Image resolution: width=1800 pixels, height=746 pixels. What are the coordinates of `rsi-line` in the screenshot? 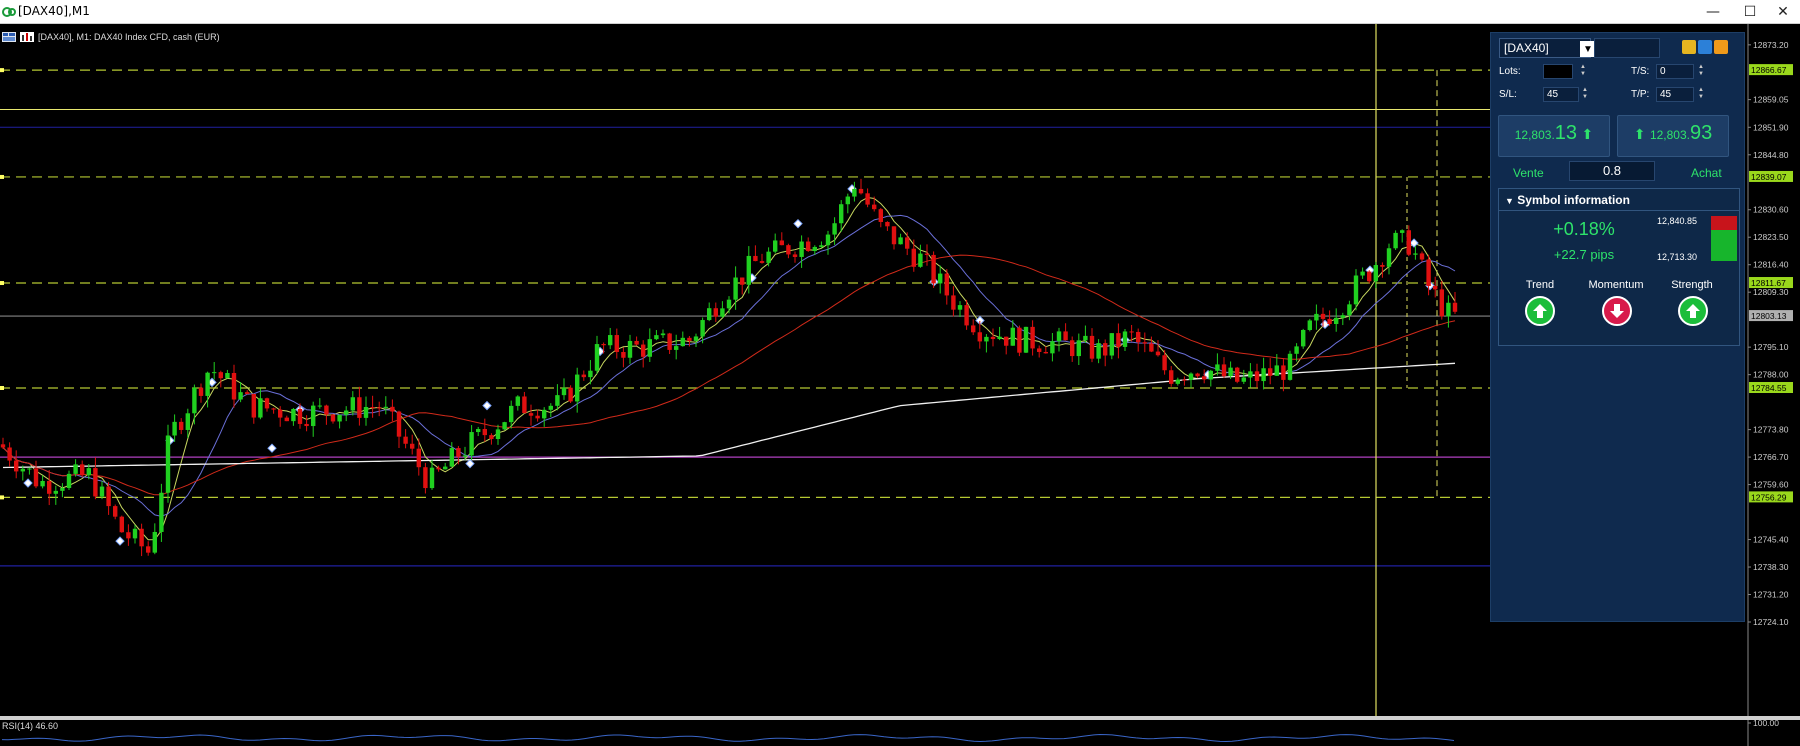 It's located at (728, 738).